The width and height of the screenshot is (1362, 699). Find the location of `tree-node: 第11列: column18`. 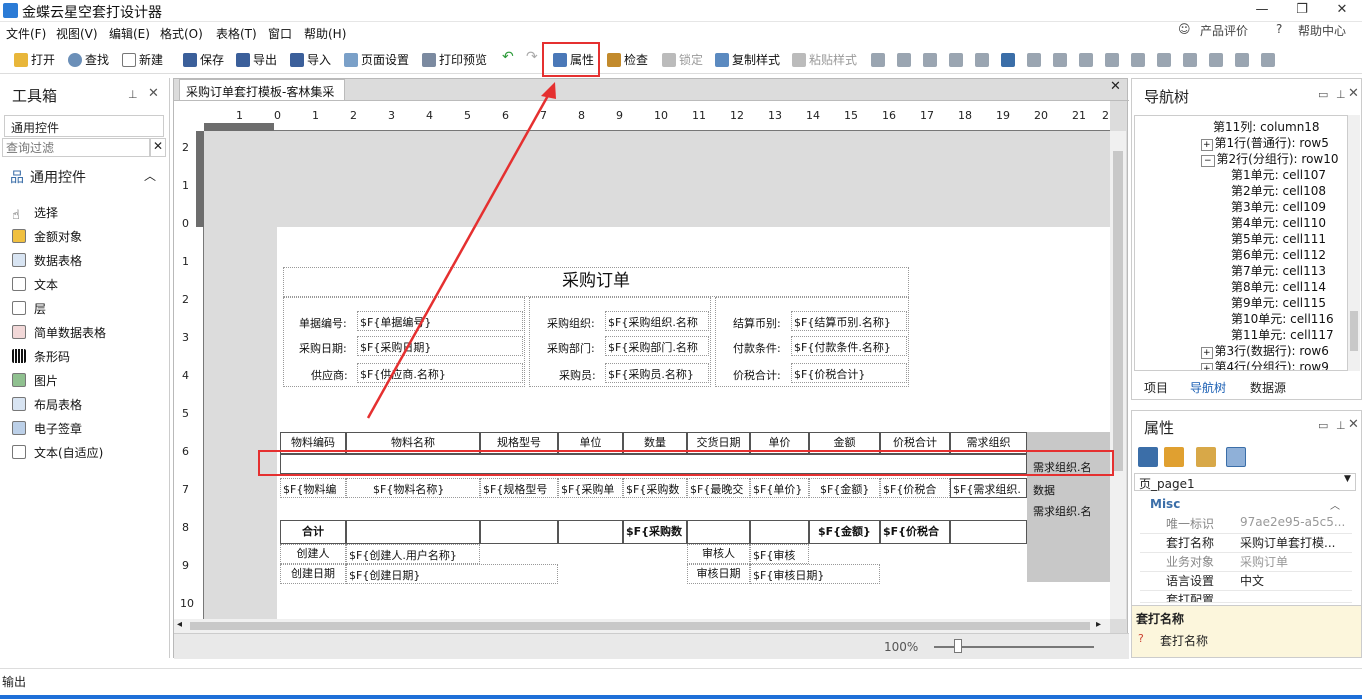

tree-node: 第11列: column18 is located at coordinates (1266, 126).